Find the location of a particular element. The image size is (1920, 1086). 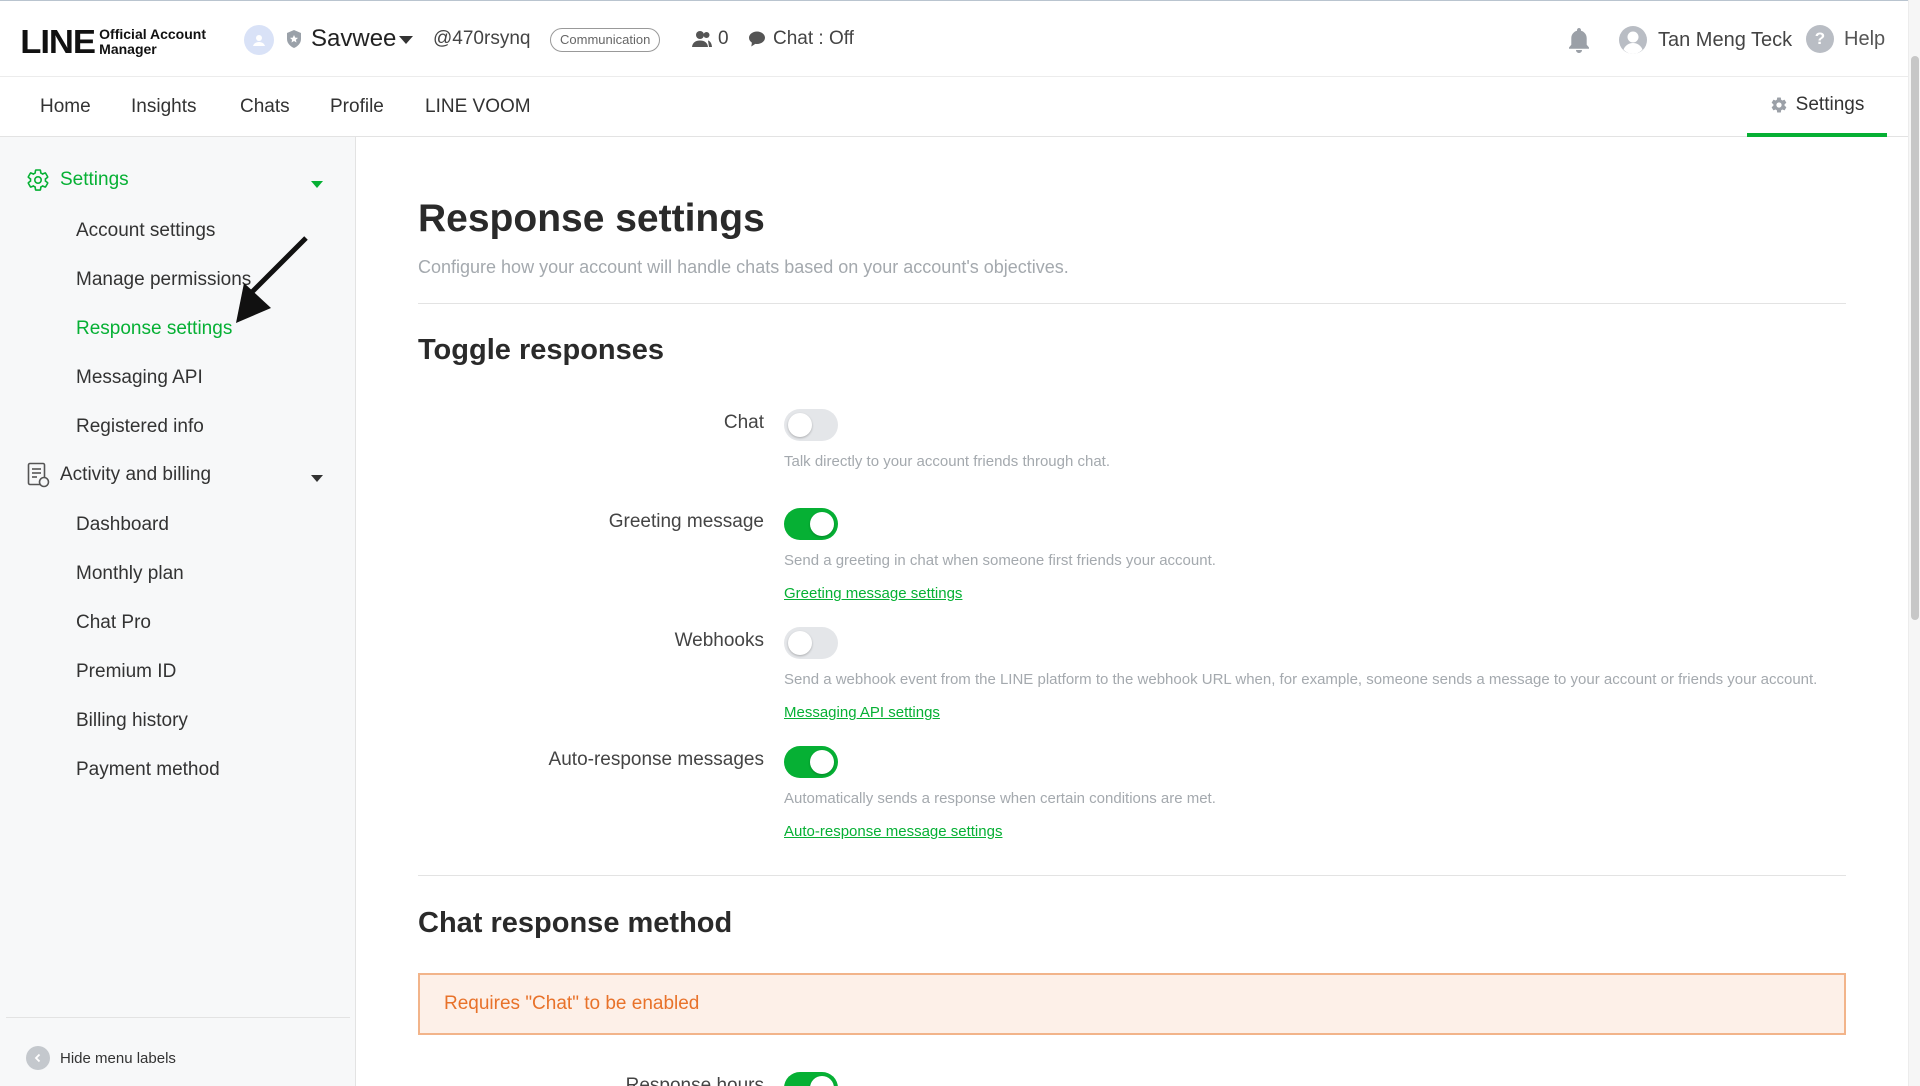

account-avatar is located at coordinates (259, 40).